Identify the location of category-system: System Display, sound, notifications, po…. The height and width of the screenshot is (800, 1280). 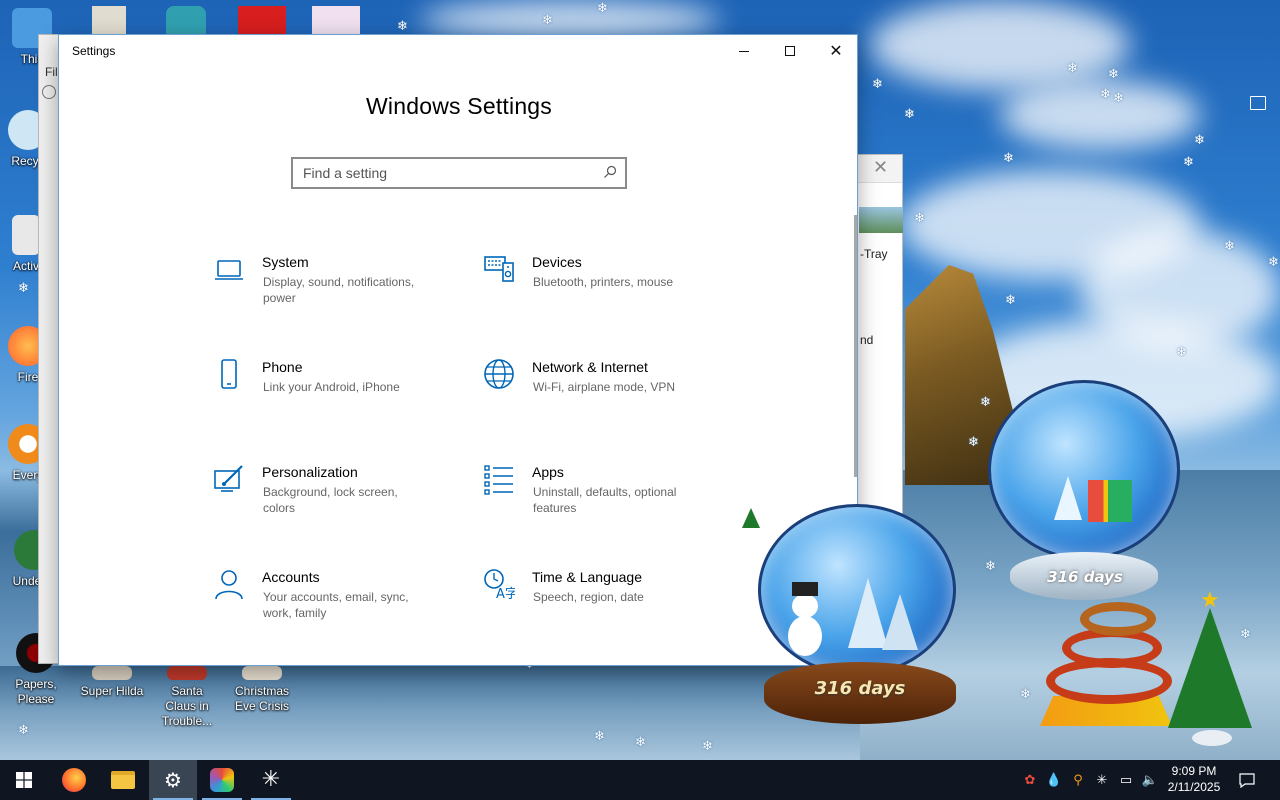
(338, 288).